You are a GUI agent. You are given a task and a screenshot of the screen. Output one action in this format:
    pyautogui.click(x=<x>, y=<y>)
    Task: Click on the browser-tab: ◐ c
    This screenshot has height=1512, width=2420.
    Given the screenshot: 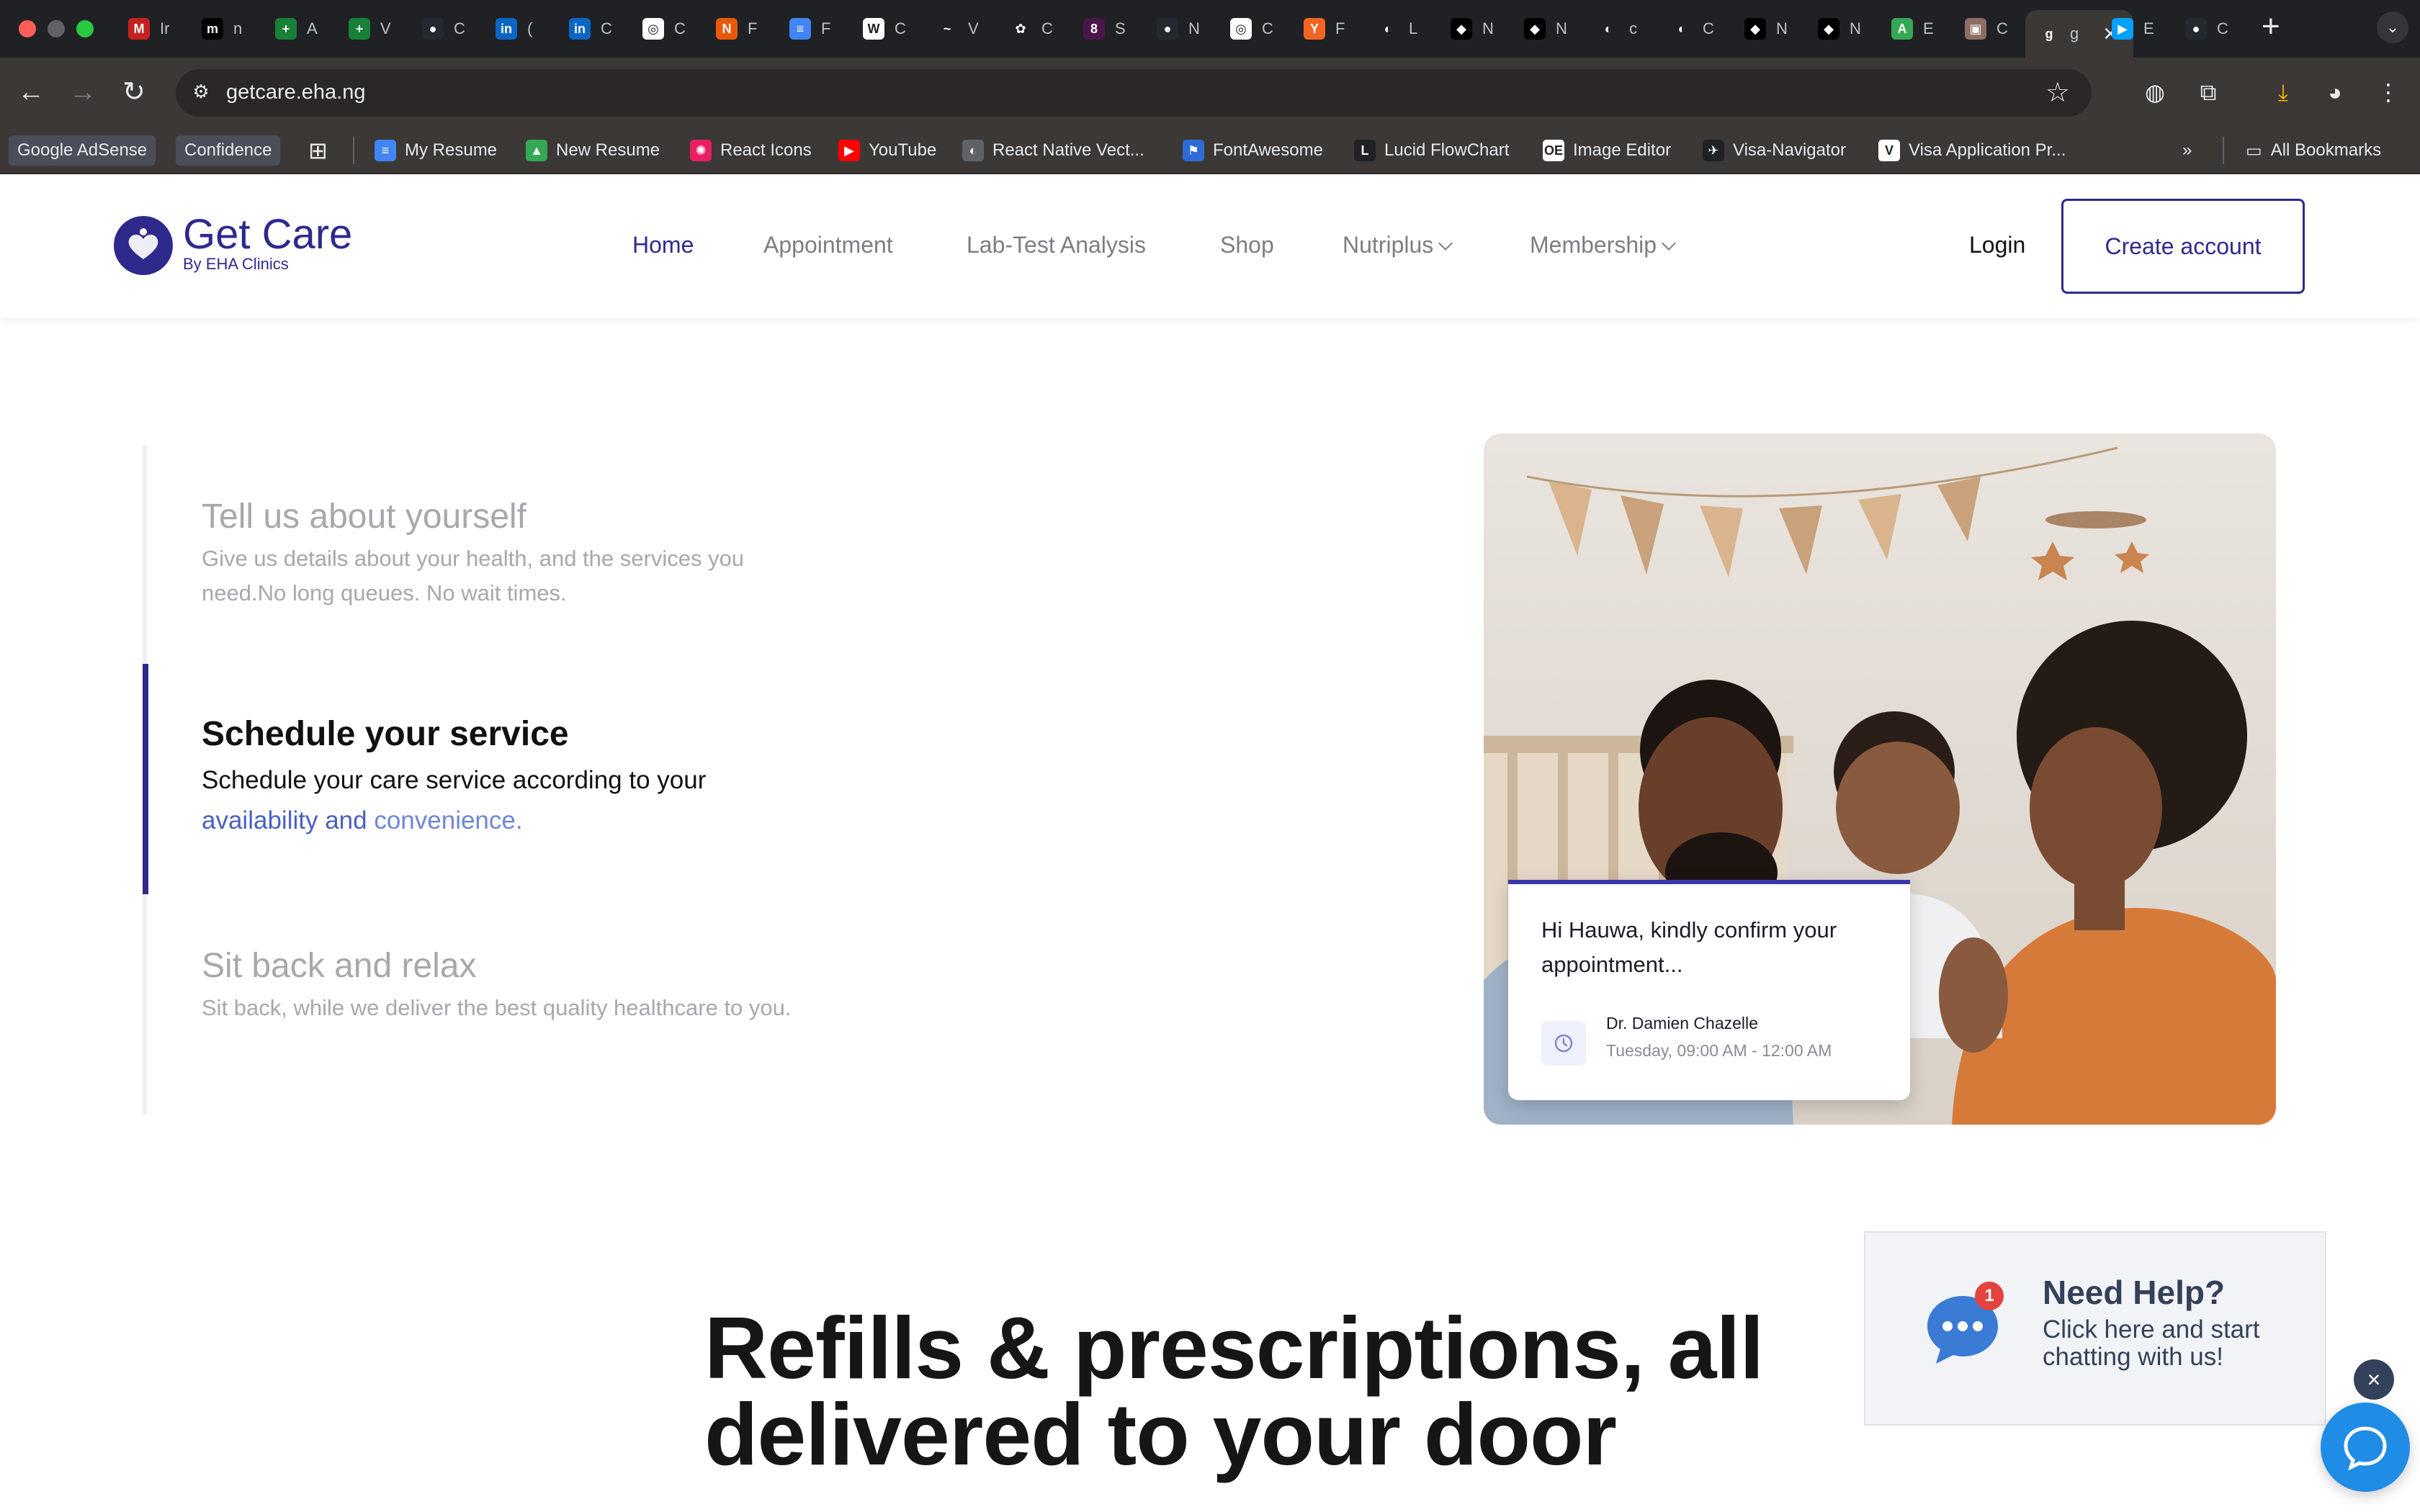 What is the action you would take?
    pyautogui.click(x=1611, y=29)
    